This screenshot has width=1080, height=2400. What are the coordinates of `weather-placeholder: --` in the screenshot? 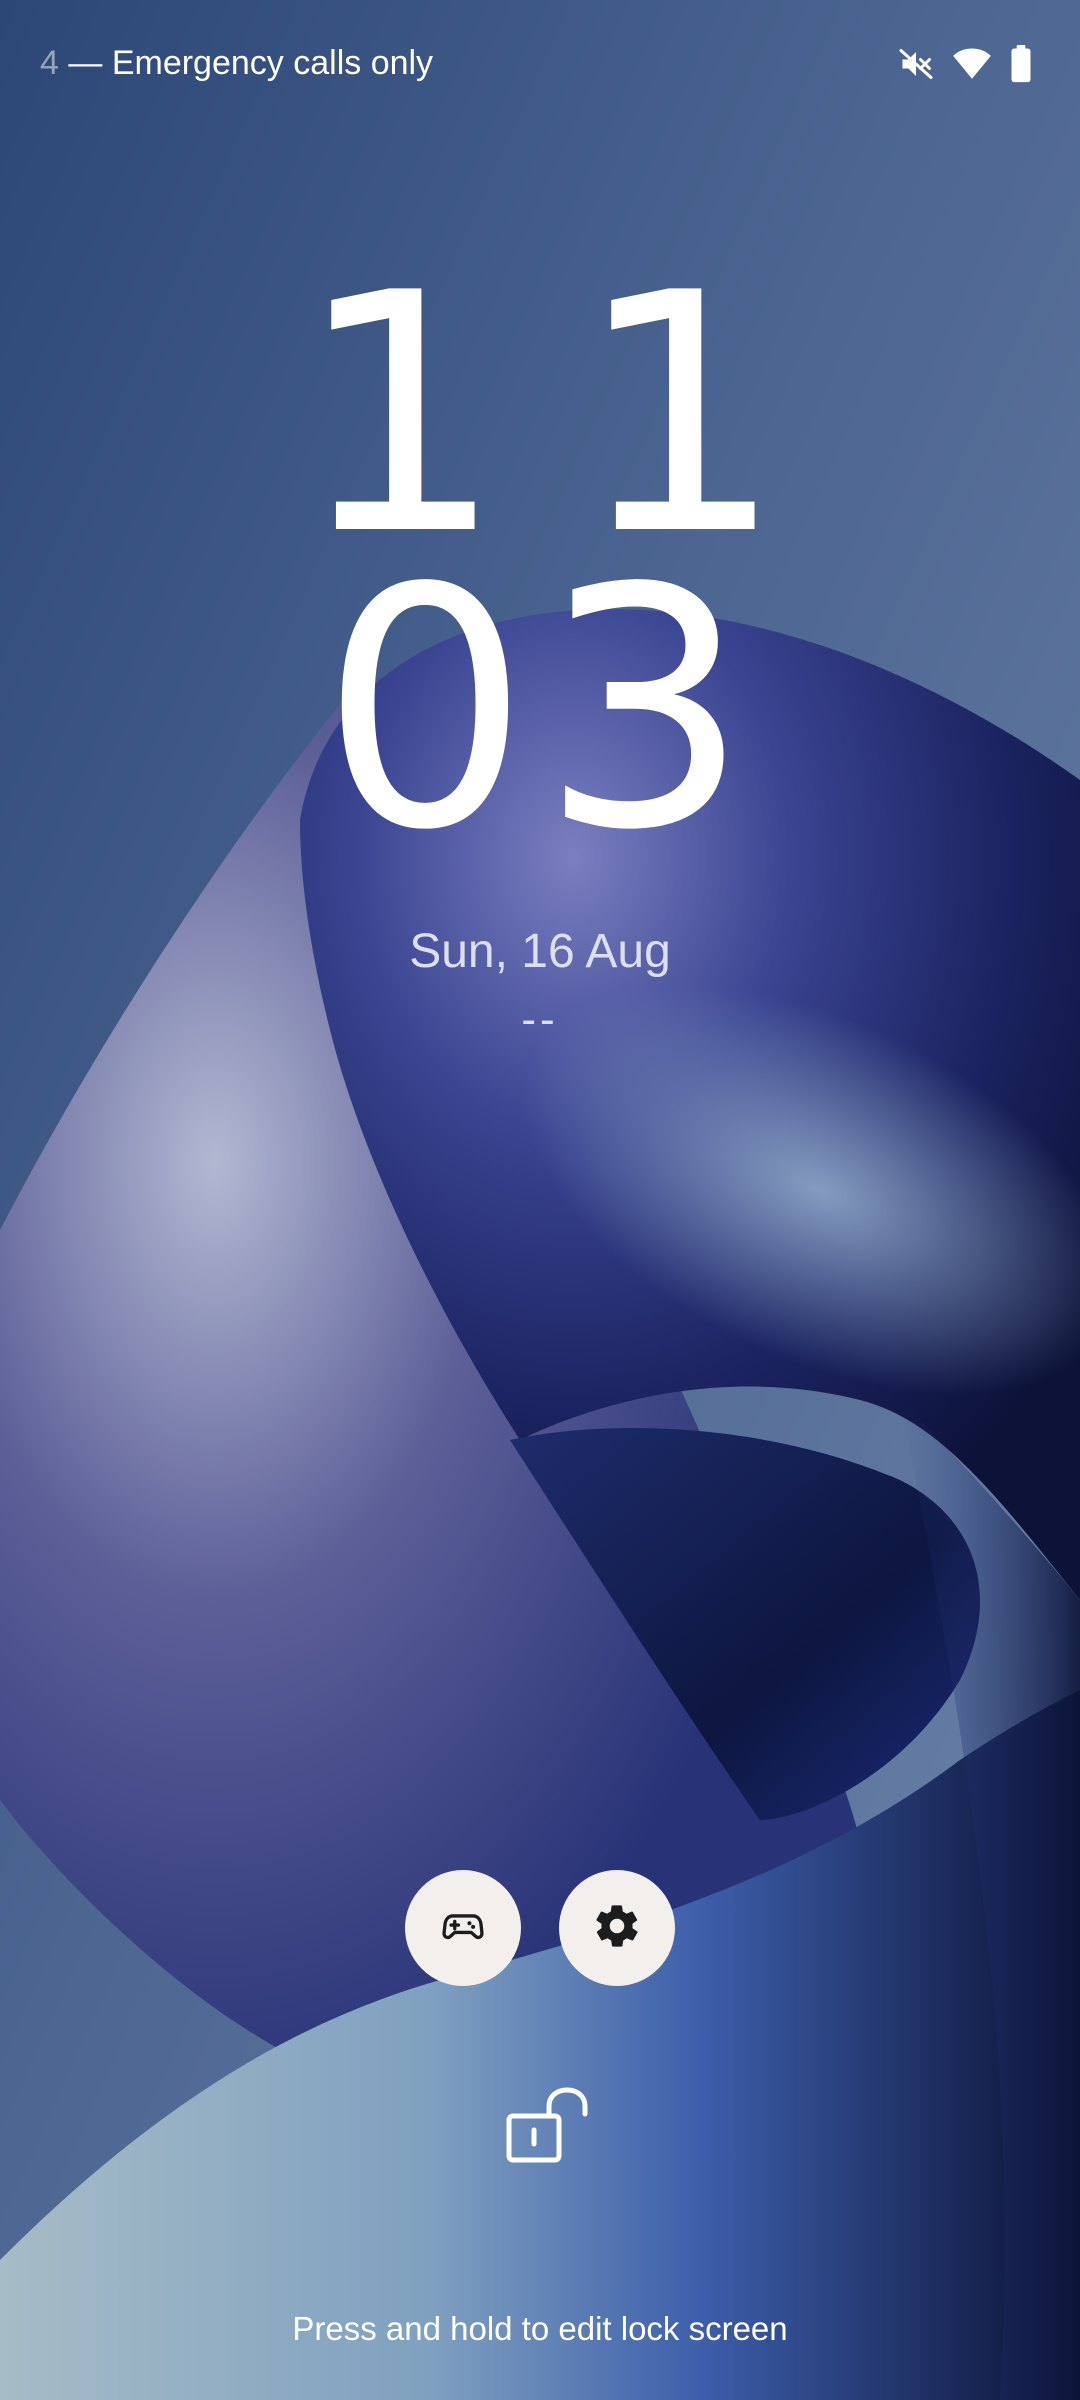 It's located at (540, 1019).